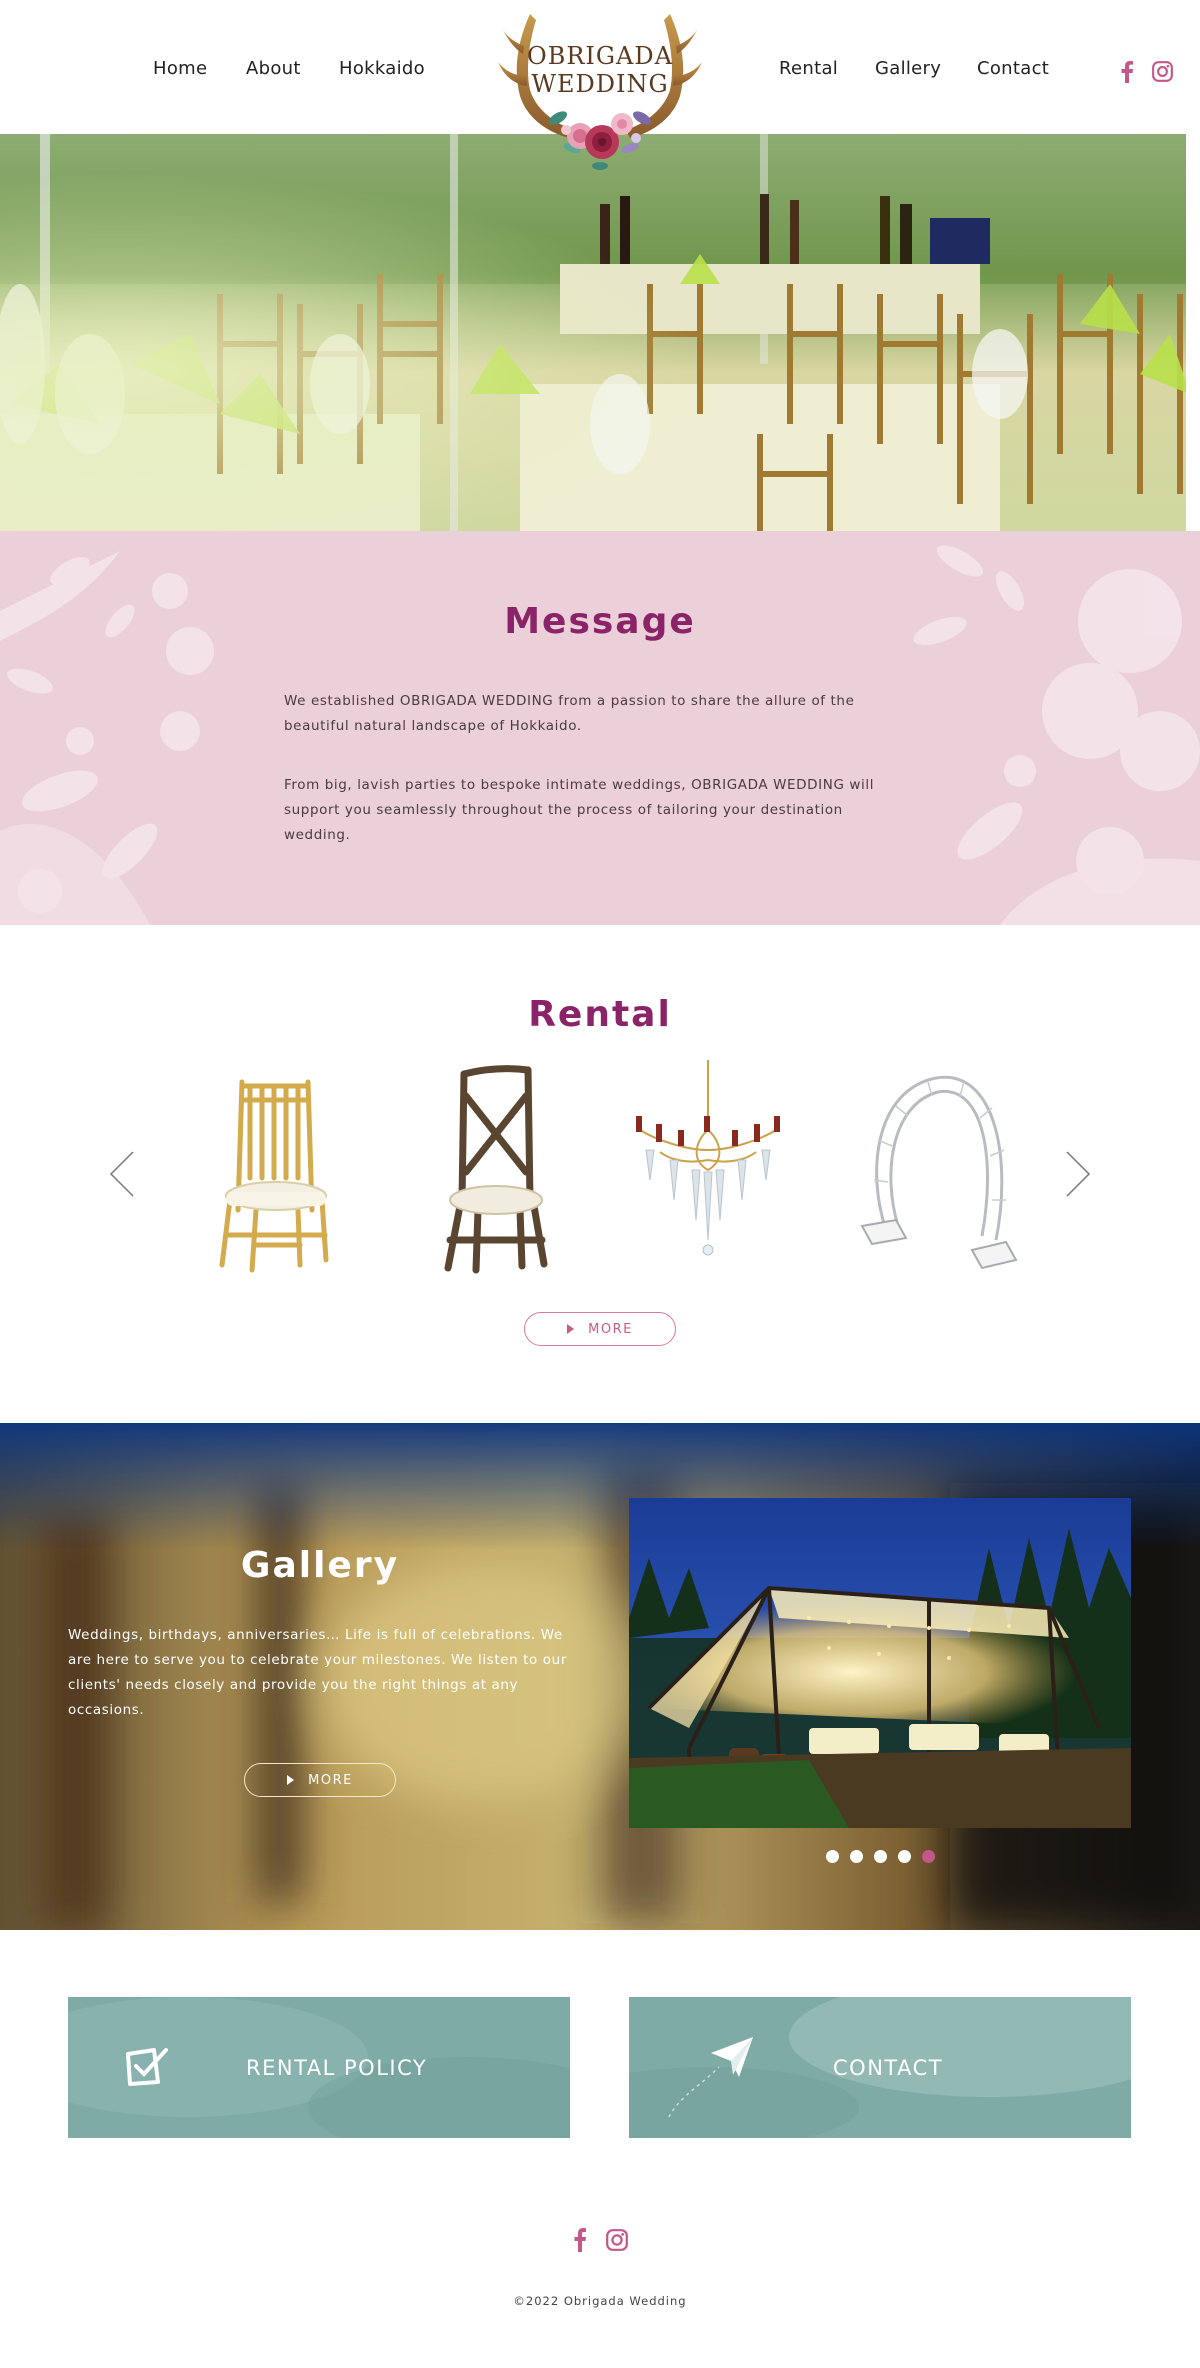  Describe the element at coordinates (908, 68) in the screenshot. I see `nav-gallery: Gallery` at that location.